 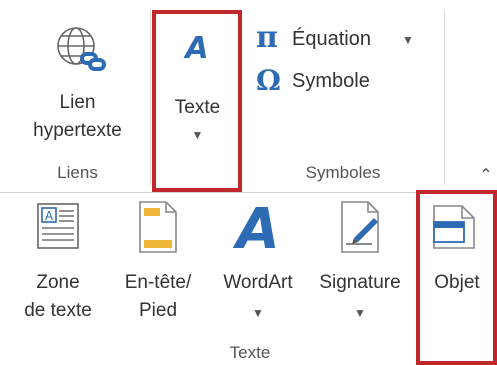 I want to click on hyperlink-label-line1: Lien, so click(x=77, y=102).